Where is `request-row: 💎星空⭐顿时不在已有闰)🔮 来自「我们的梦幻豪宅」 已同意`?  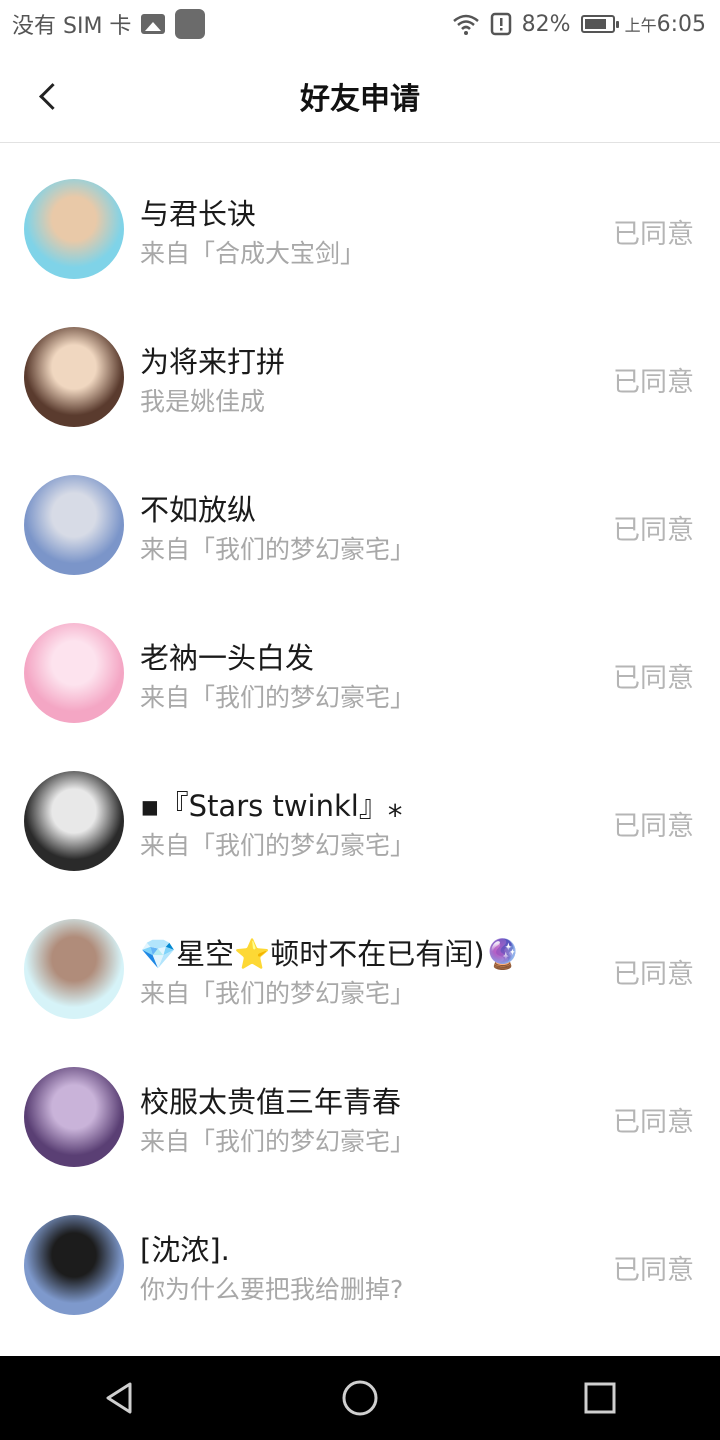
request-row: 💎星空⭐顿时不在已有闰)🔮 来自「我们的梦幻豪宅」 已同意 is located at coordinates (360, 957).